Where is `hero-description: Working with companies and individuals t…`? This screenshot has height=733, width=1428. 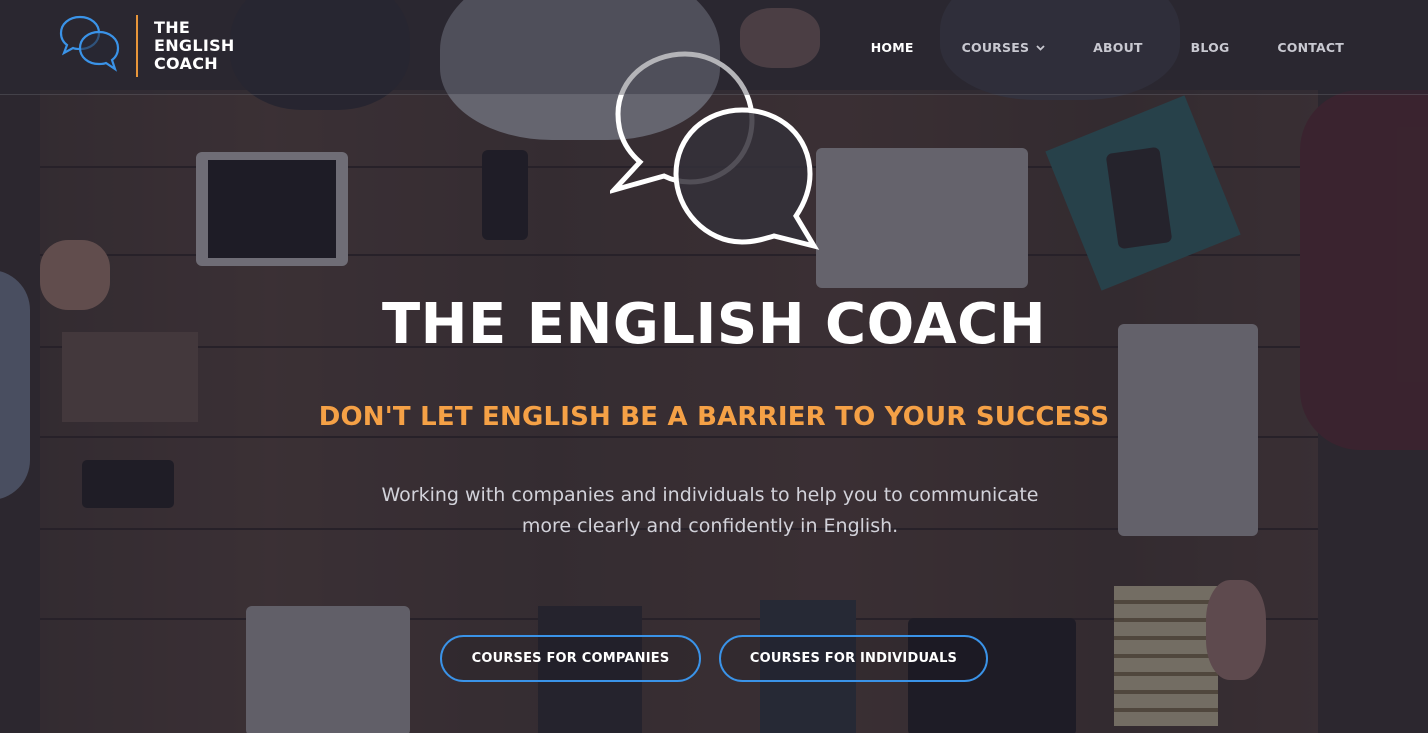 hero-description: Working with companies and individuals t… is located at coordinates (710, 510).